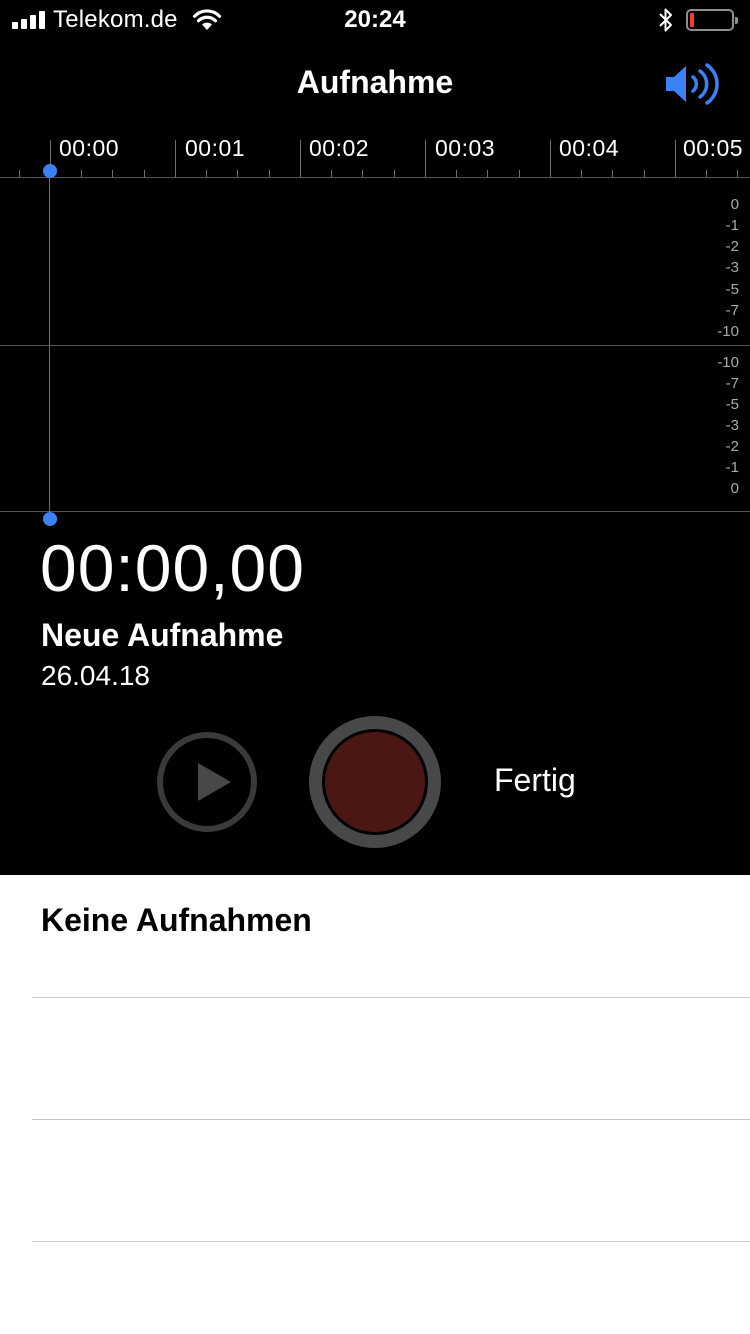 The height and width of the screenshot is (1334, 750). I want to click on timeline-label: 00:05, so click(713, 148).